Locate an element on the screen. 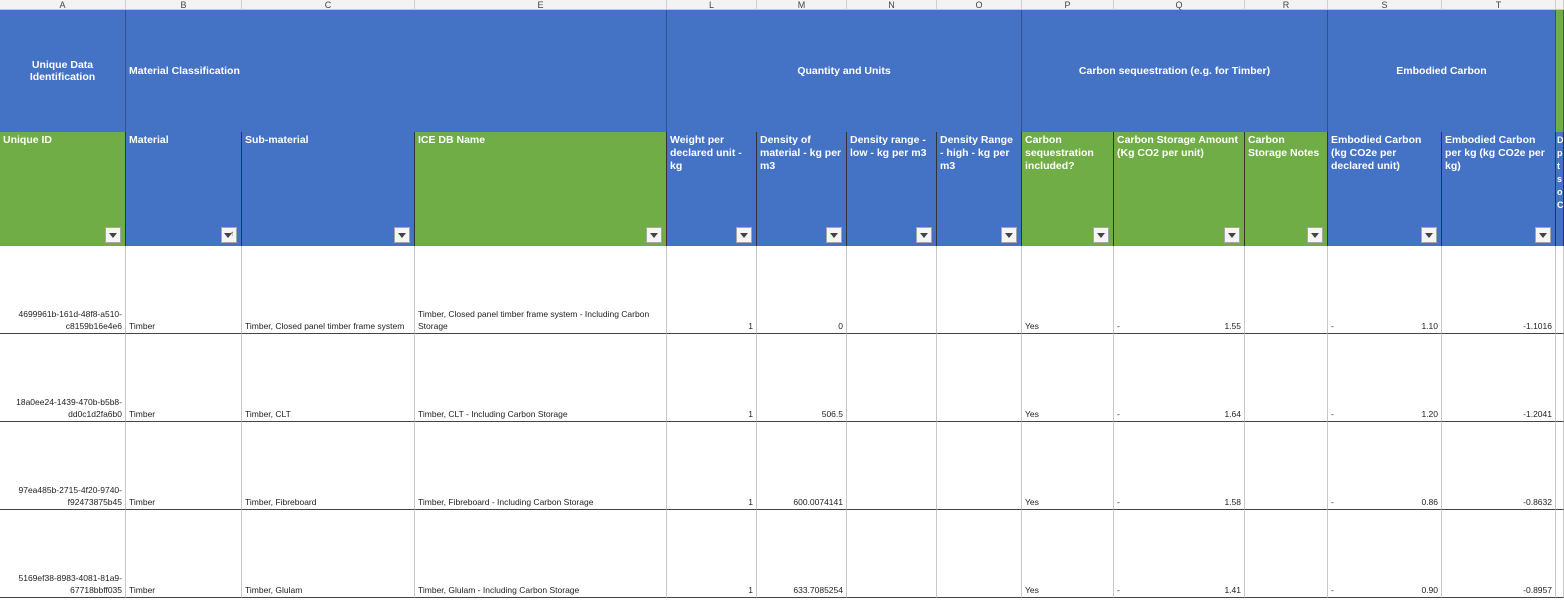 This screenshot has height=611, width=1564. column-header-q: Q is located at coordinates (1179, 5).